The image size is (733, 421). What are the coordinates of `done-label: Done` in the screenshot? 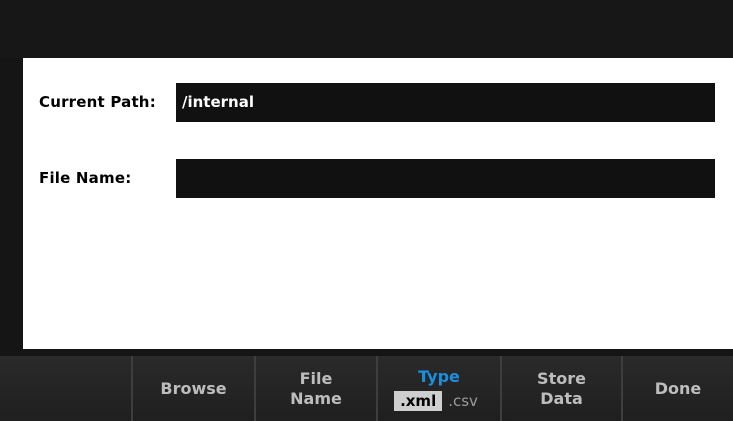 It's located at (678, 388).